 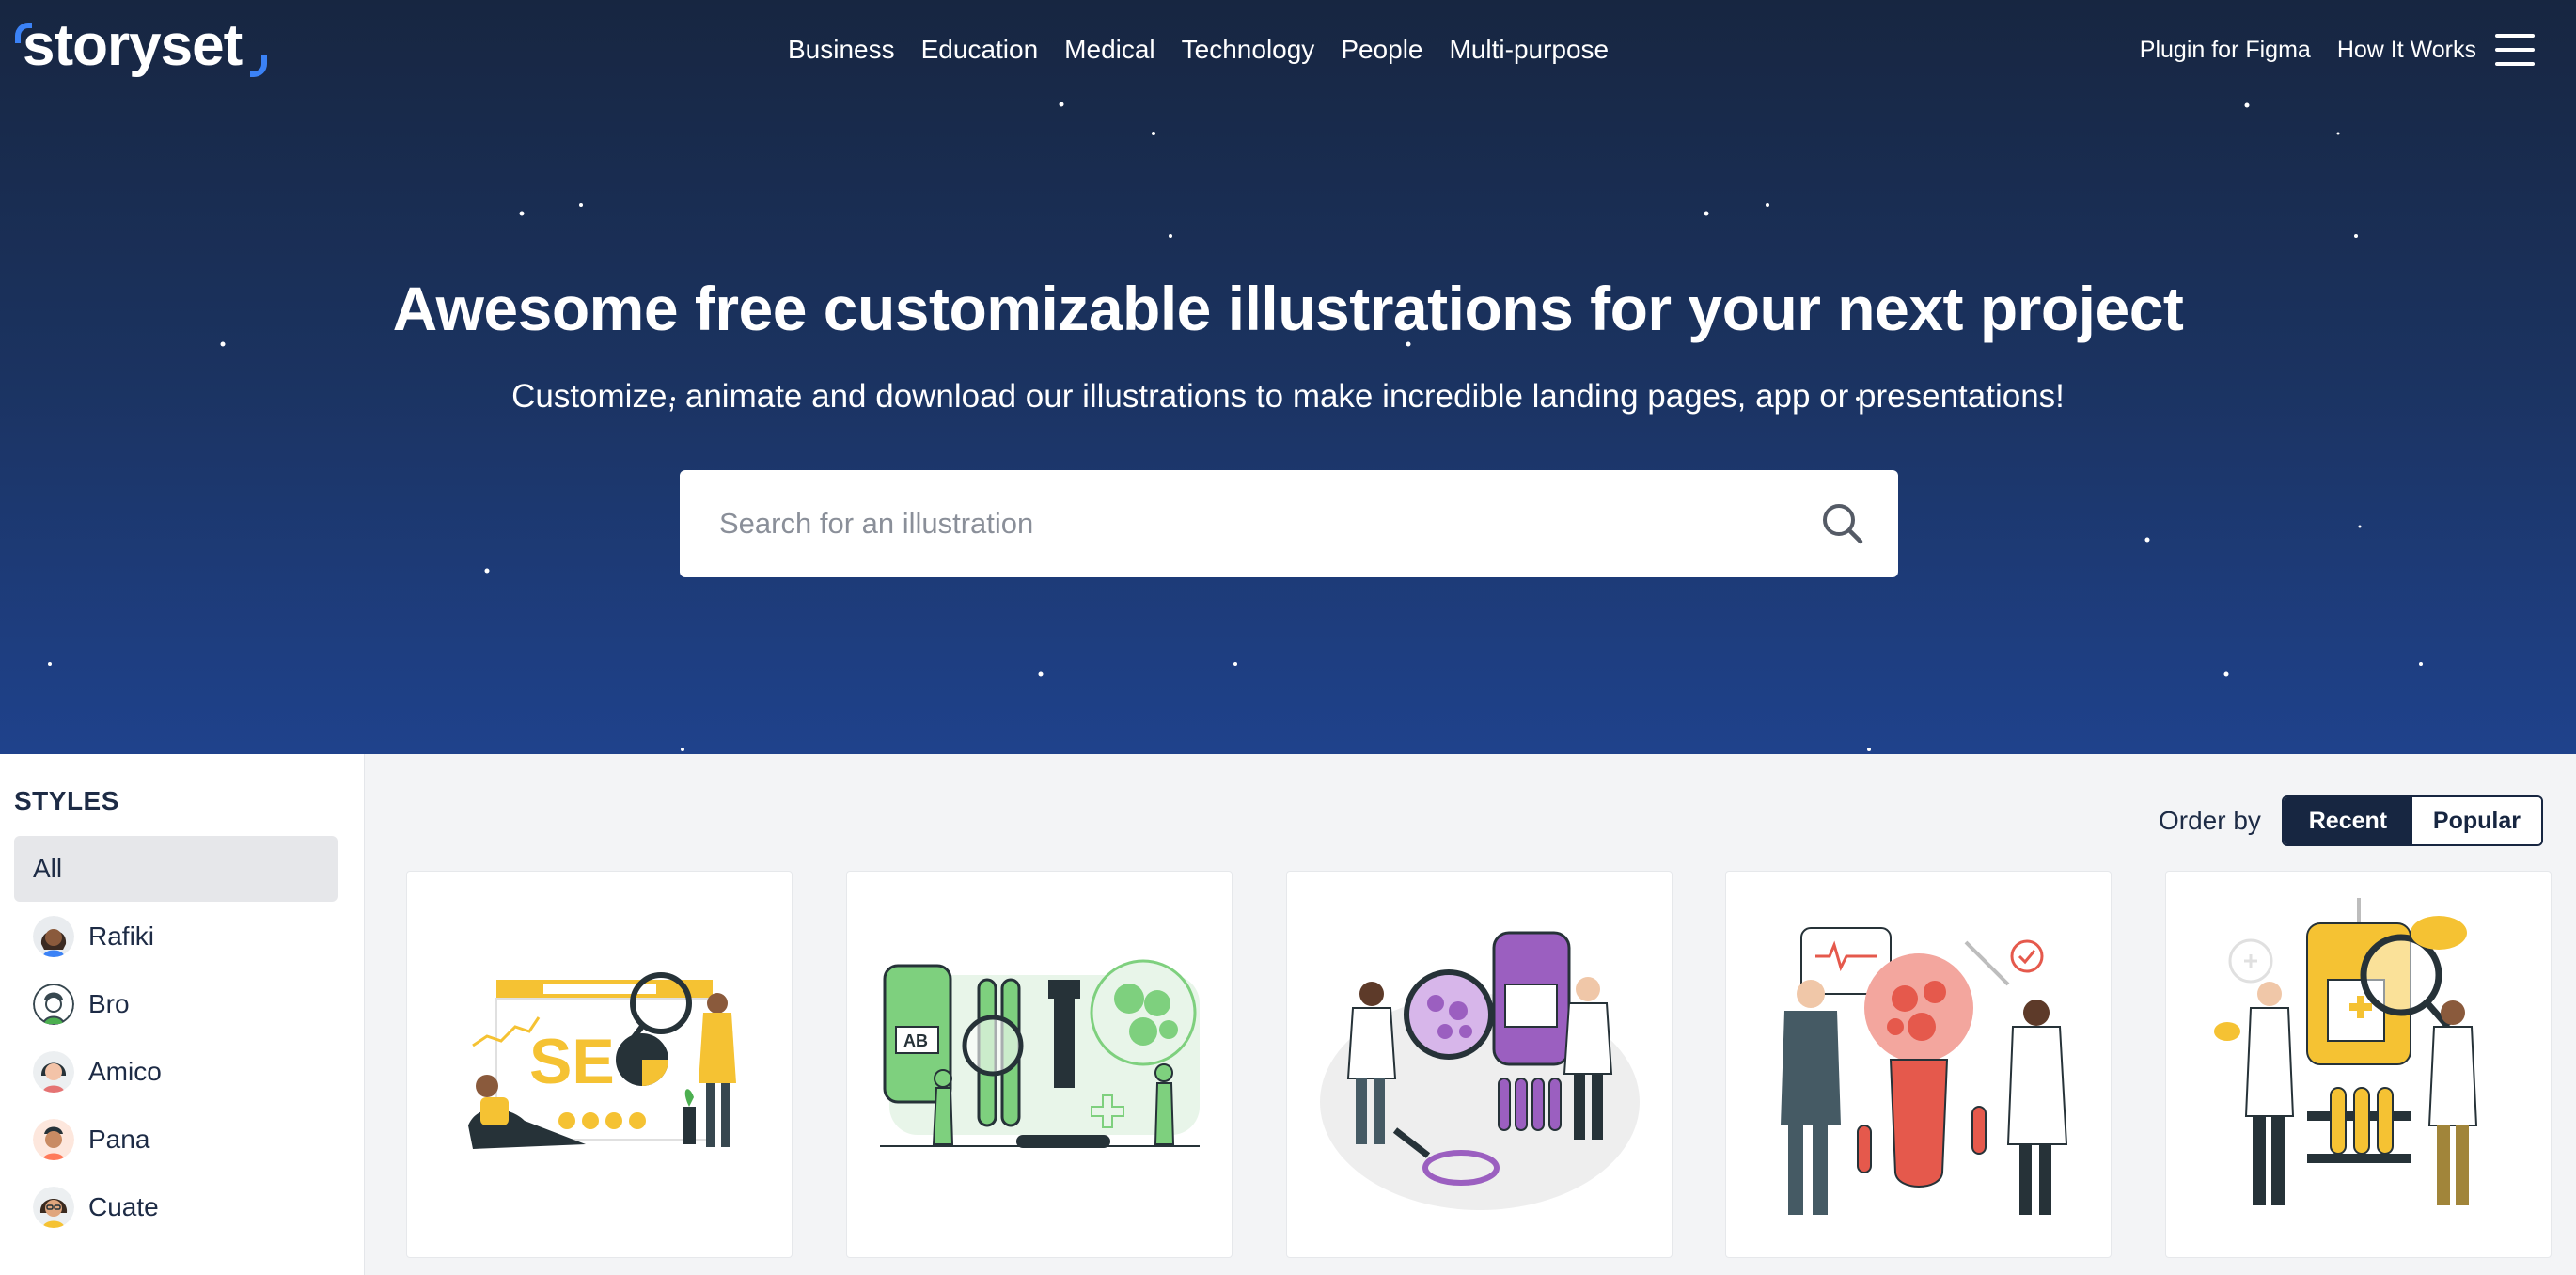 I want to click on nav-education: Education, so click(x=980, y=49).